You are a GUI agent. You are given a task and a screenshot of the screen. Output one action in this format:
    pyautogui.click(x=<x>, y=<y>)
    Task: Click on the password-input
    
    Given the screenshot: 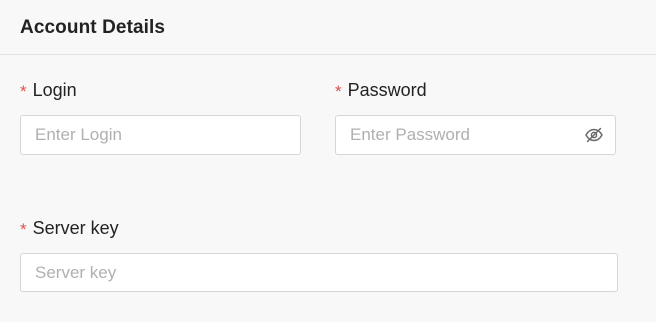 What is the action you would take?
    pyautogui.click(x=475, y=135)
    